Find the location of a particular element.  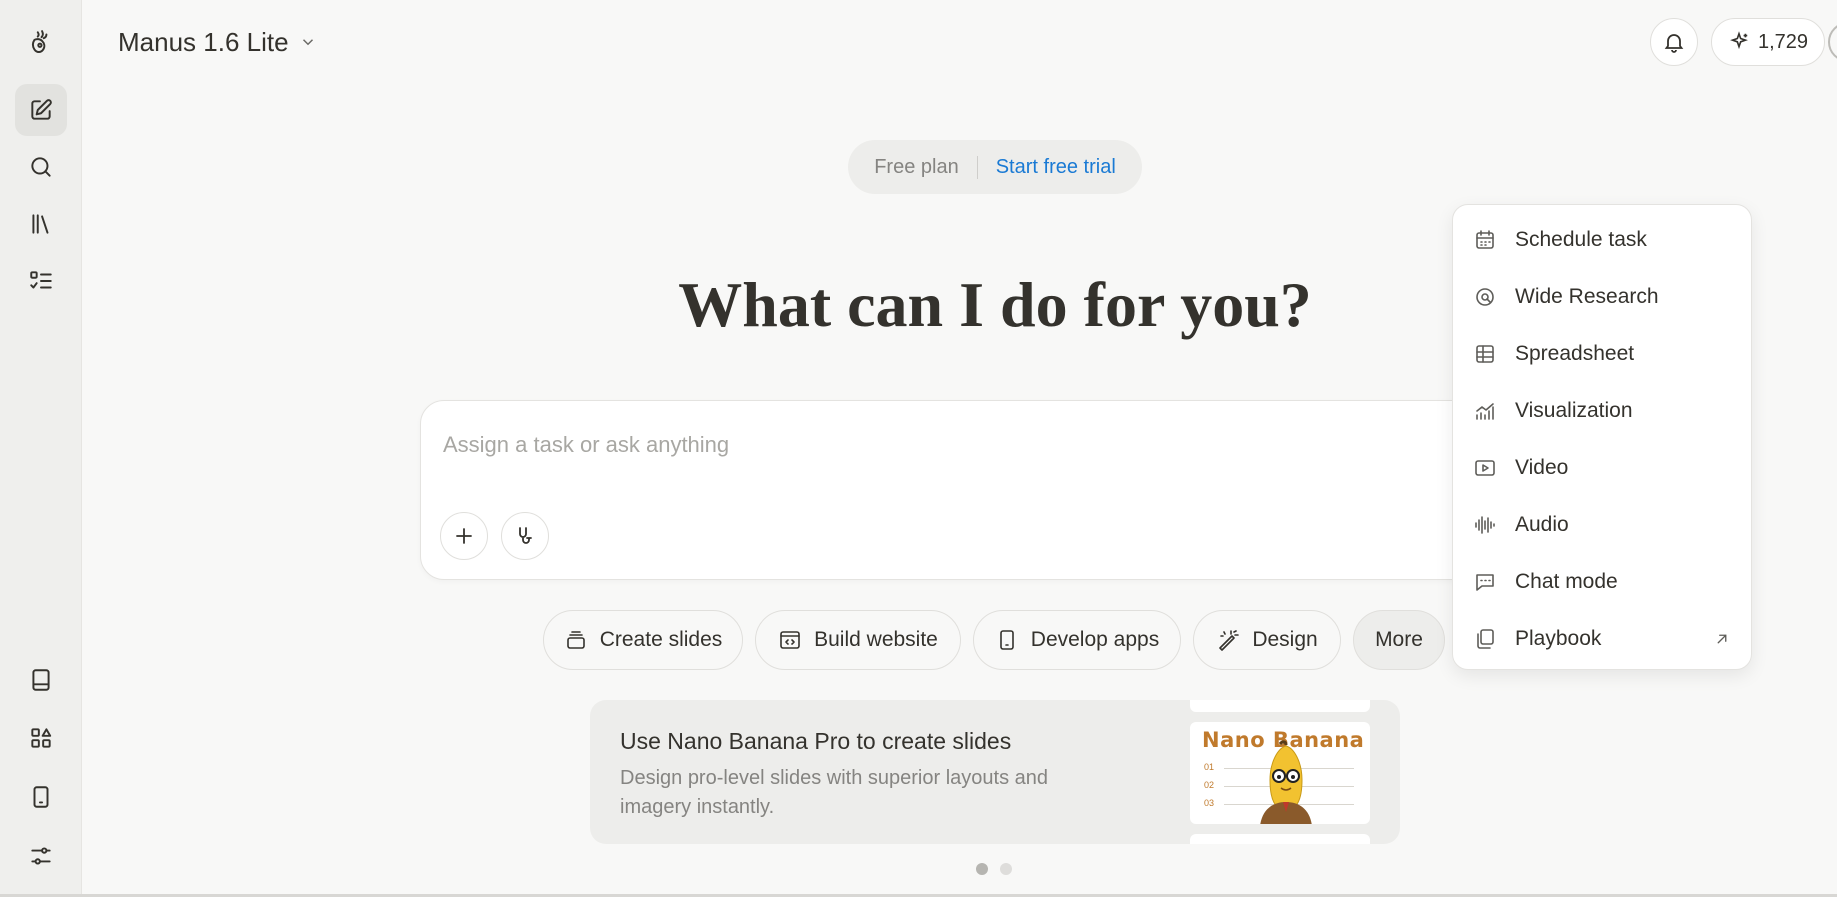

search-icon is located at coordinates (41, 167).